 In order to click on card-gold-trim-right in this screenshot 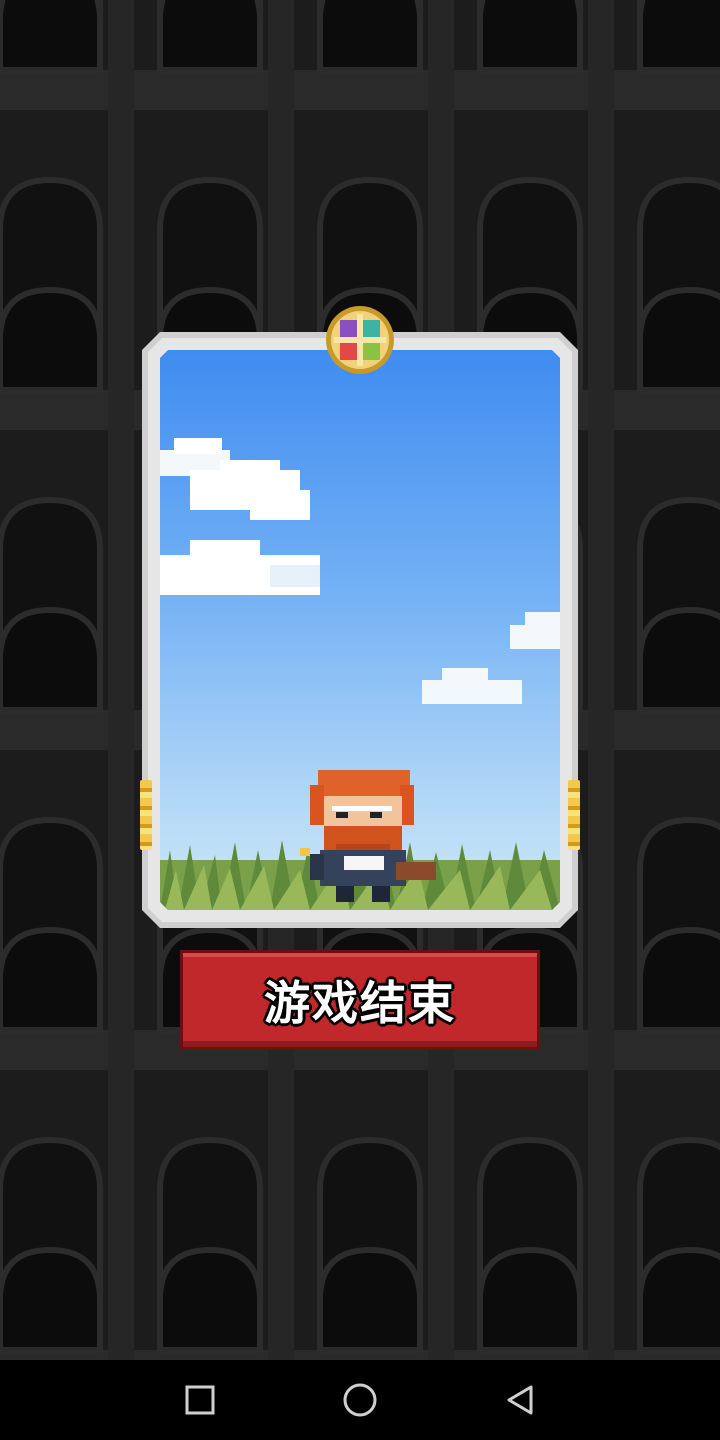, I will do `click(574, 815)`.